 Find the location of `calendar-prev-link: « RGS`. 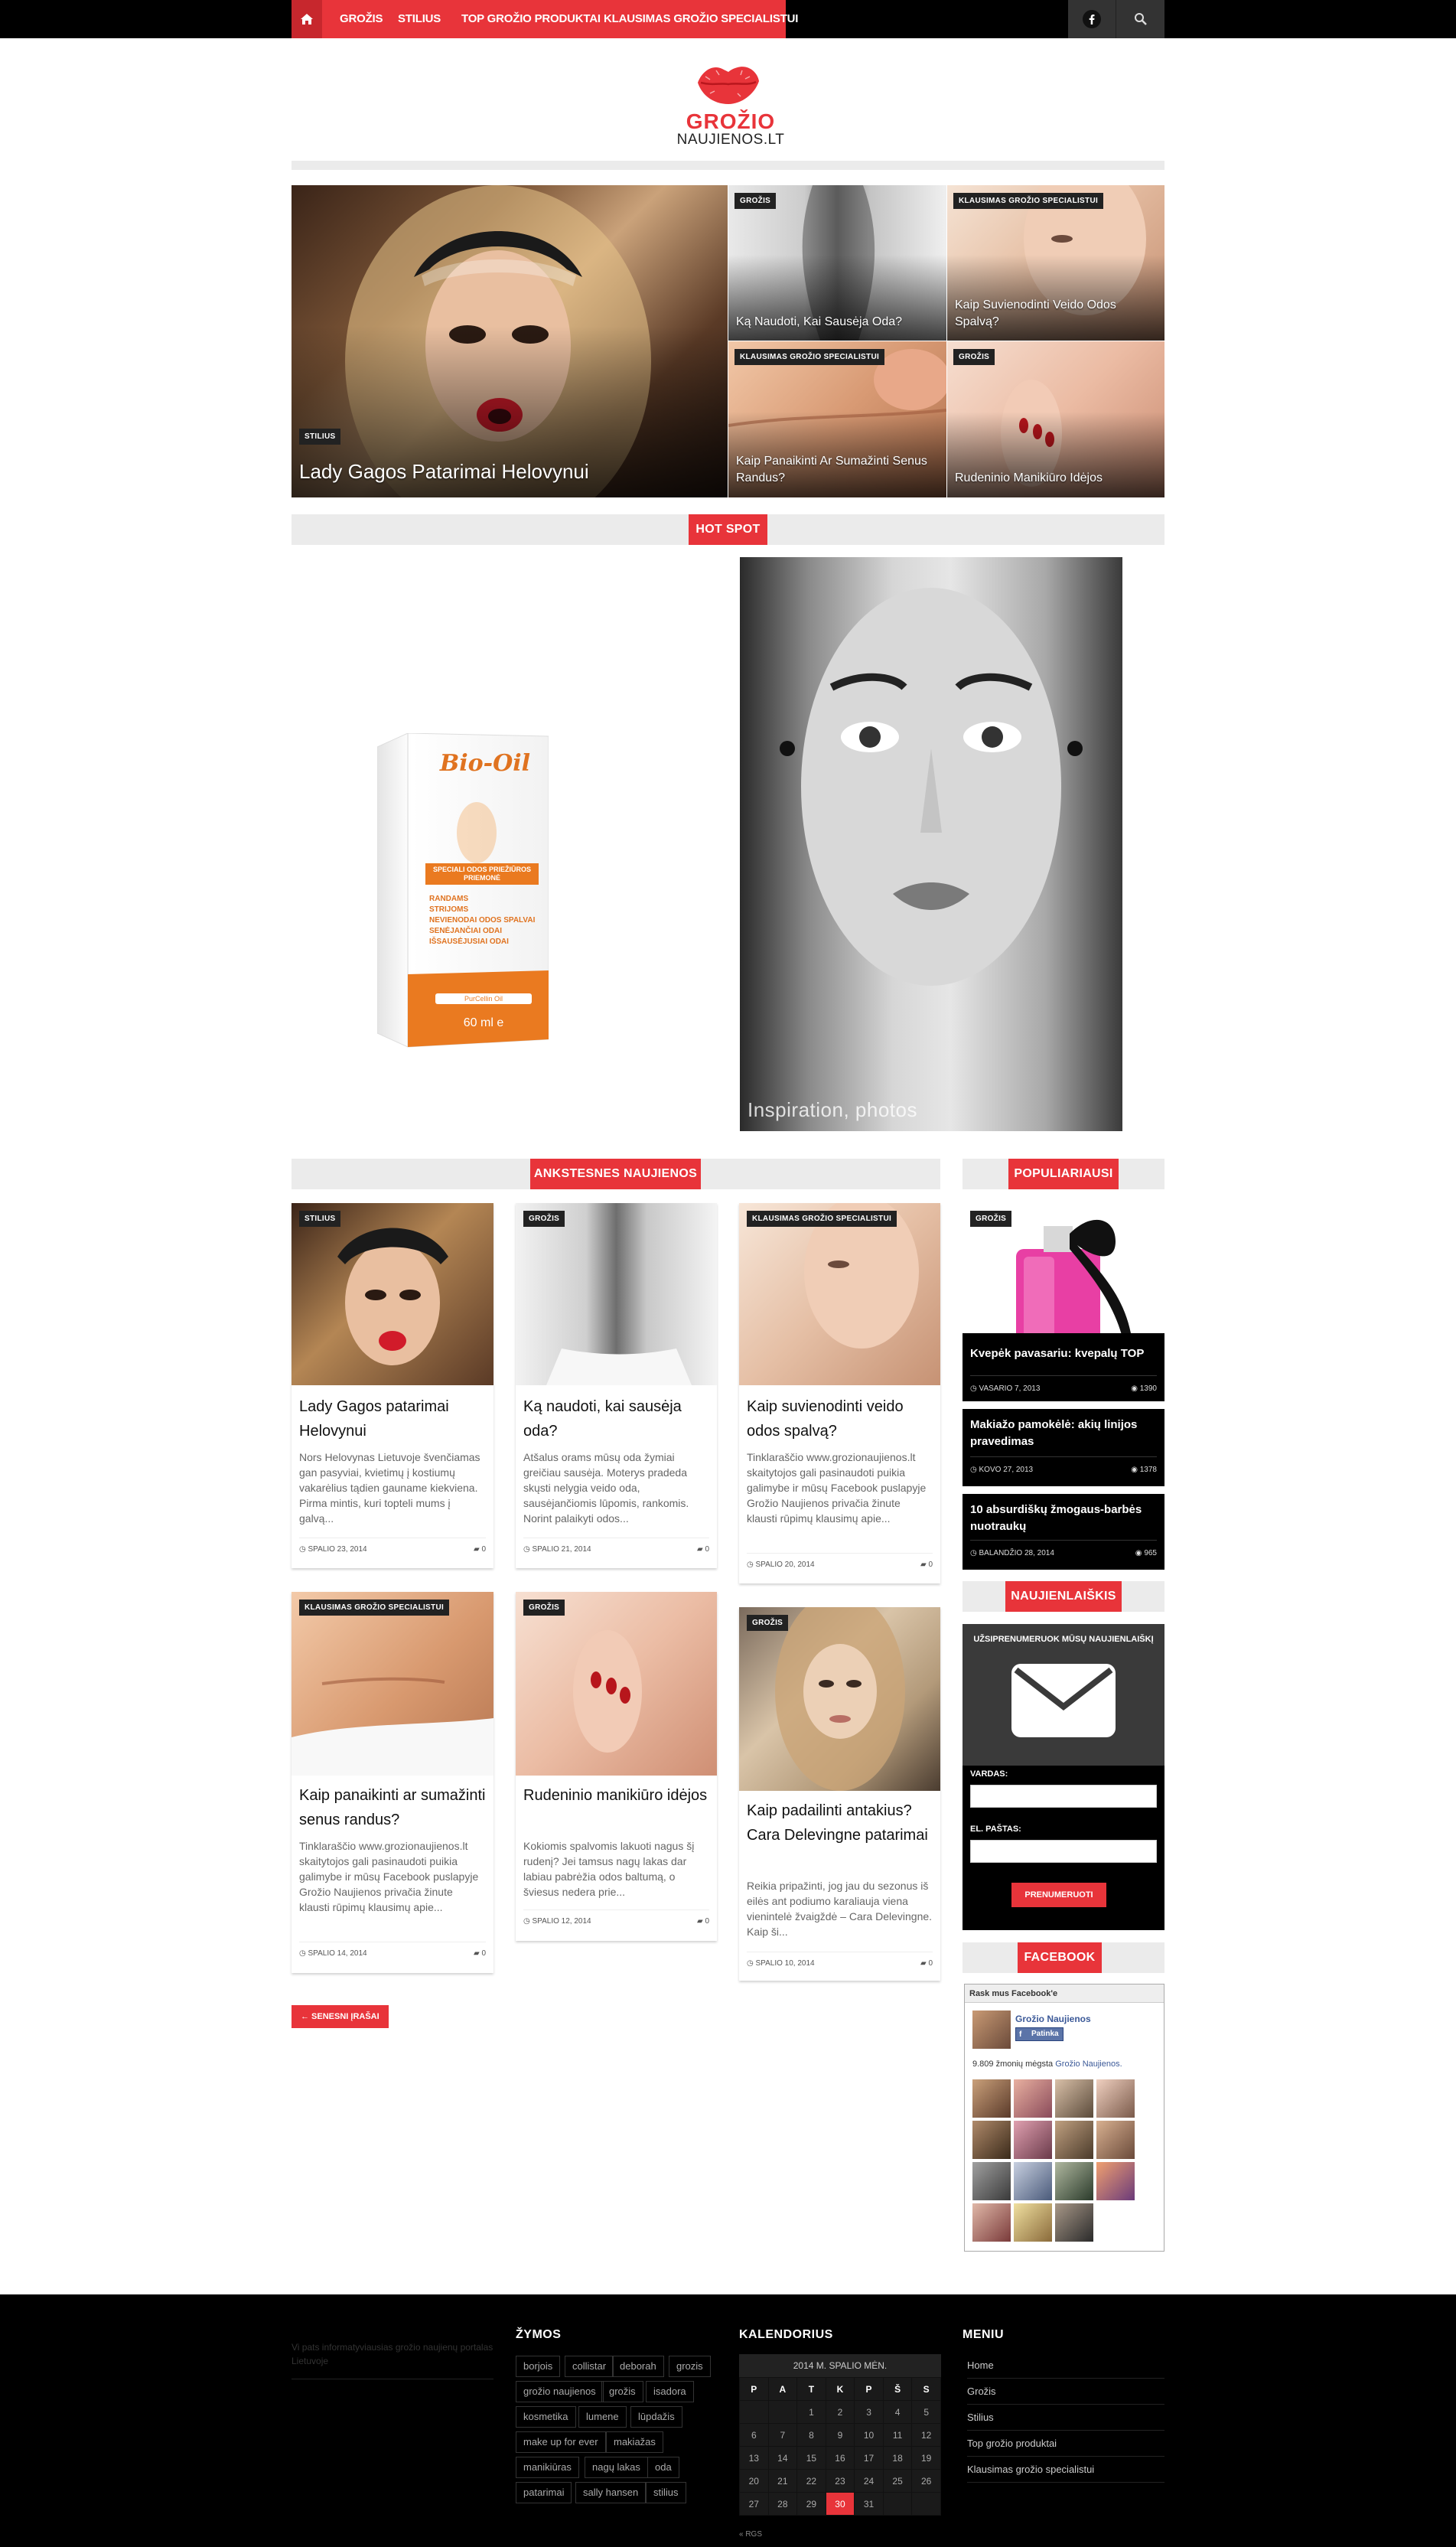

calendar-prev-link: « RGS is located at coordinates (750, 2535).